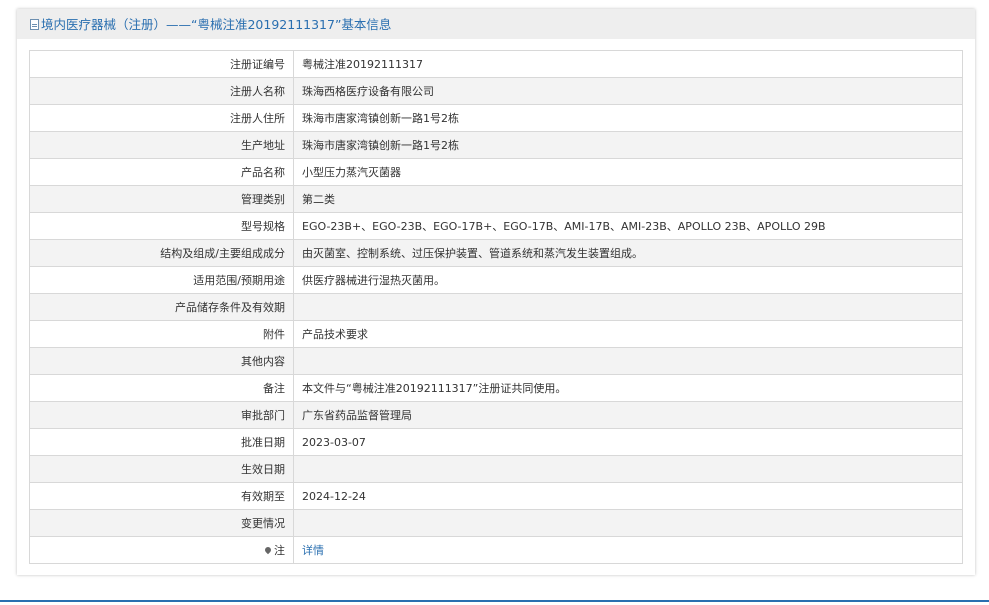 The height and width of the screenshot is (605, 989). I want to click on row-label: 有效期至, so click(161, 496).